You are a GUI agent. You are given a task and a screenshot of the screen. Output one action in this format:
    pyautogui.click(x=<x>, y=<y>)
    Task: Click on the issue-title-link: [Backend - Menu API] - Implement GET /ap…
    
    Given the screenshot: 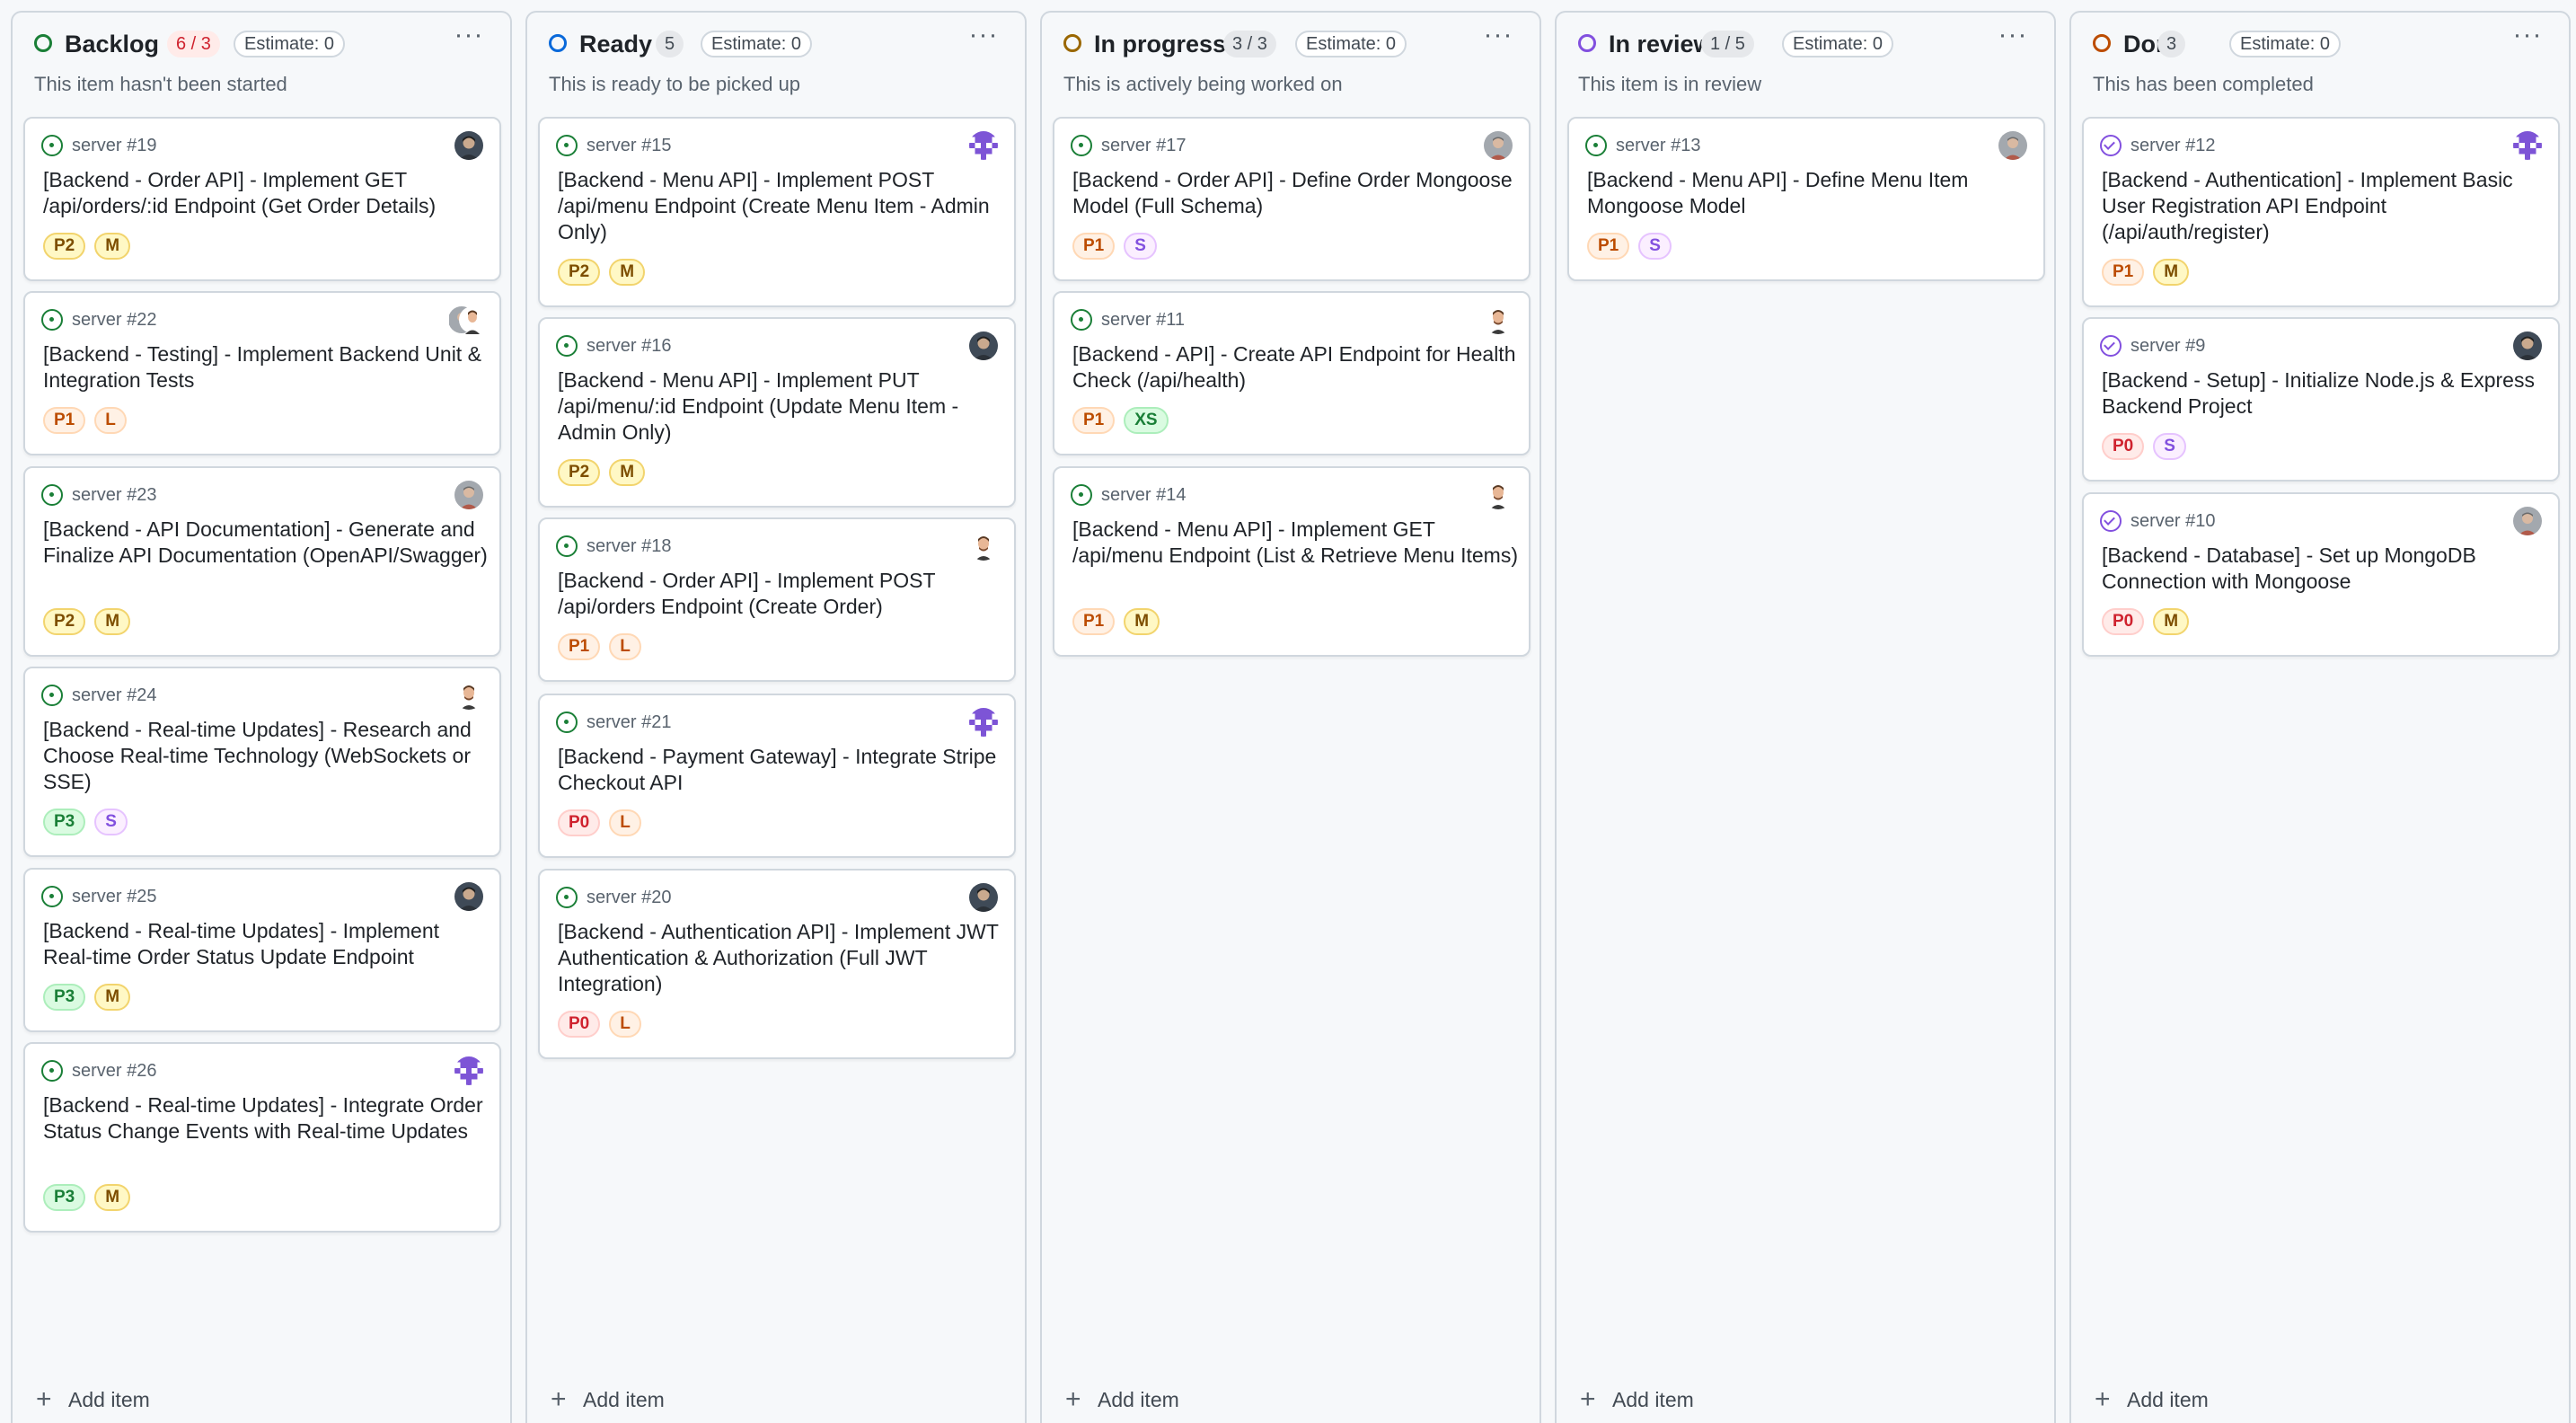 What is the action you would take?
    pyautogui.click(x=1295, y=543)
    